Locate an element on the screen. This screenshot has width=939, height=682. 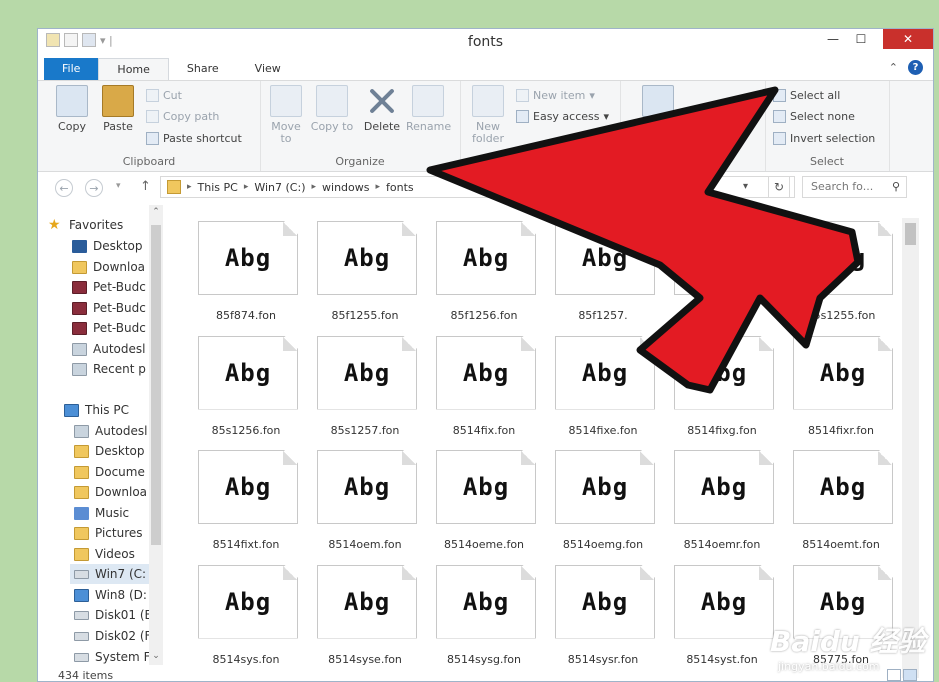
font-file-item: Abg 85f1256.fon is located at coordinates (484, 271).